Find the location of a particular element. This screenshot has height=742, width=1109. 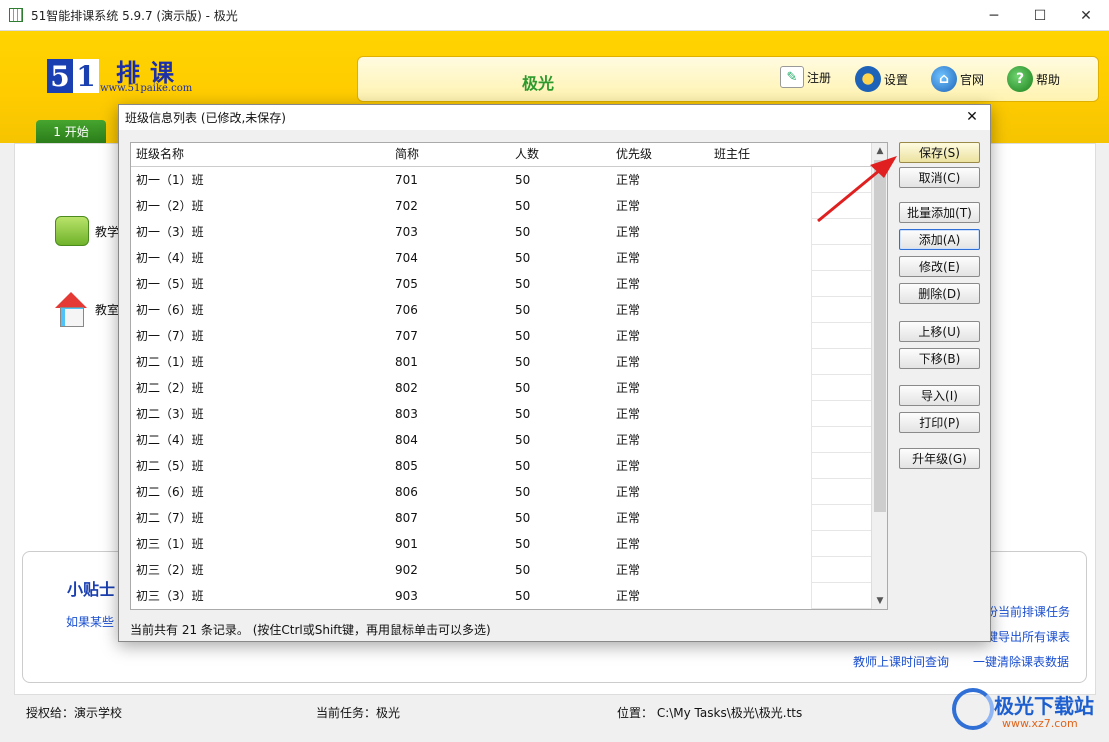

table-scrollbar: ▲ ▼ is located at coordinates (879, 376).